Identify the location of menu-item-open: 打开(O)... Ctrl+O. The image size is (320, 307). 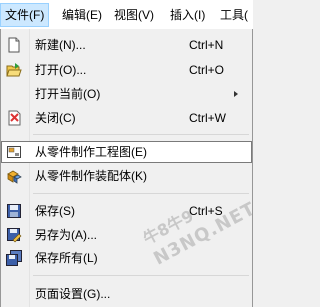
(126, 70).